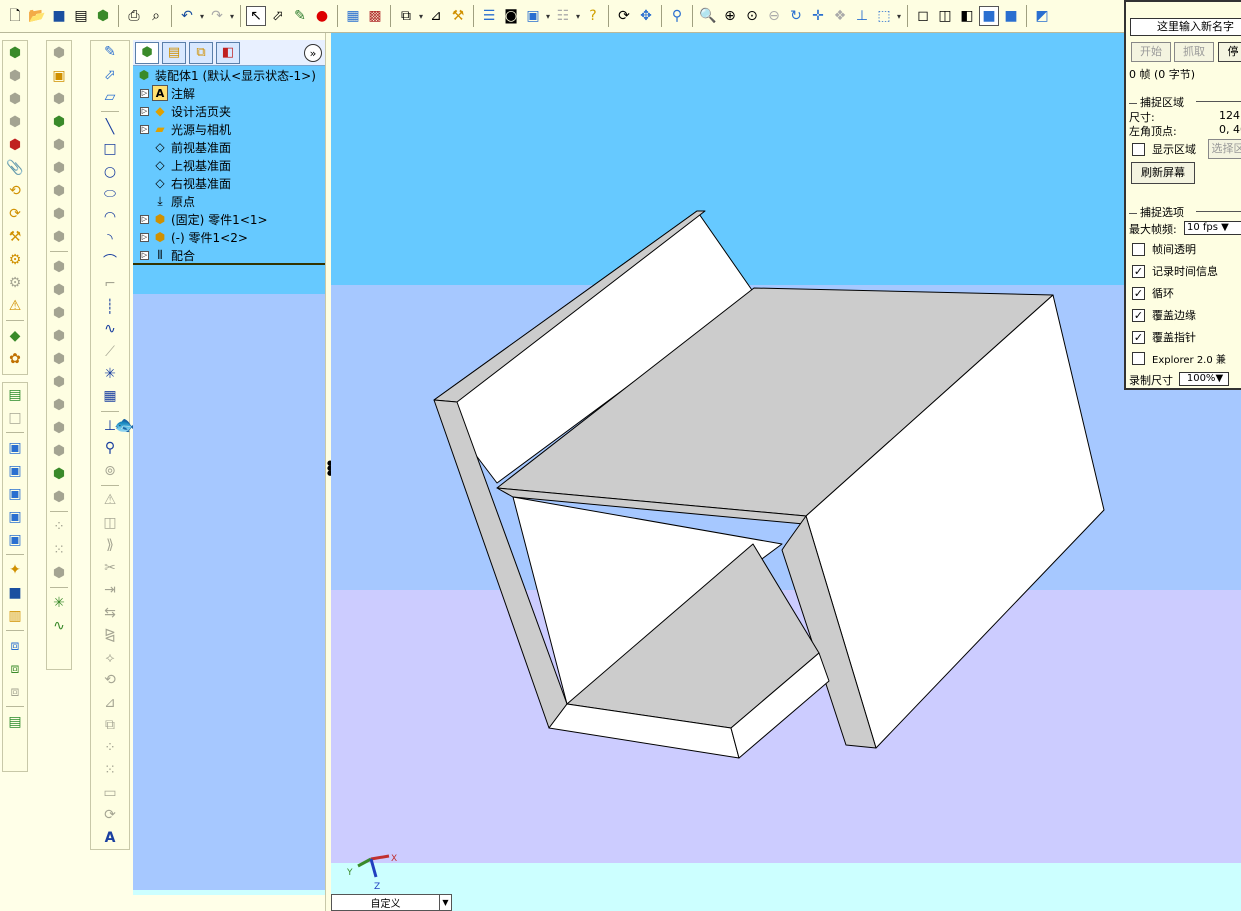 This screenshot has height=911, width=1241. What do you see at coordinates (103, 16) in the screenshot?
I see `options-icon: ⬢` at bounding box center [103, 16].